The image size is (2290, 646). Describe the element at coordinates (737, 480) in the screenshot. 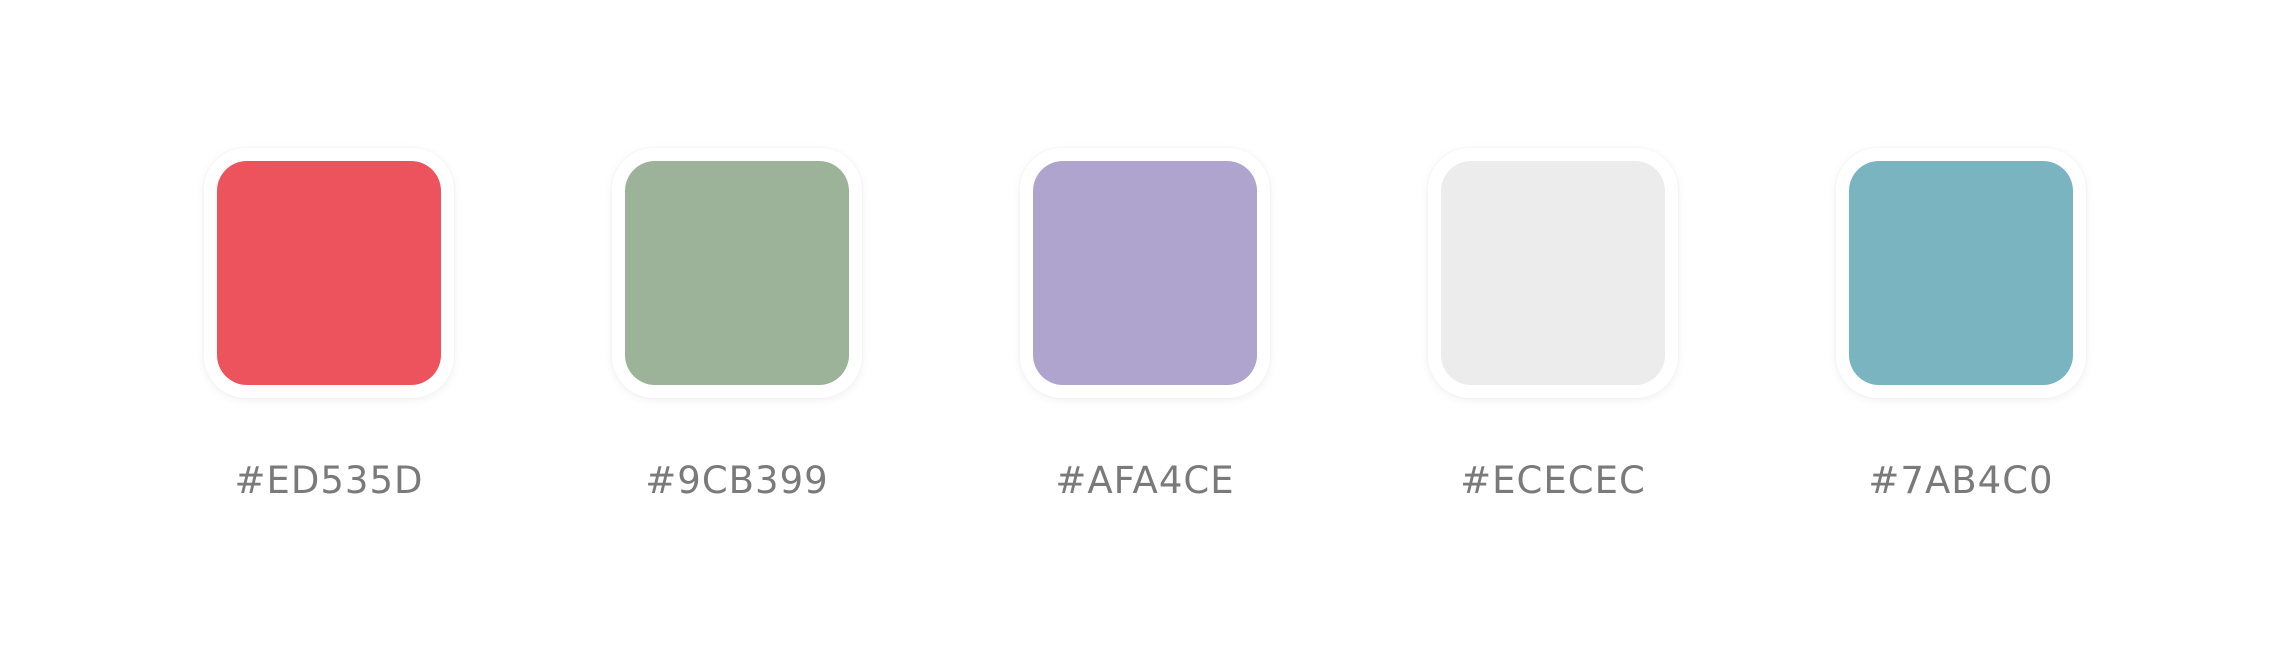

I see `hex-code-label: #9CB399` at that location.